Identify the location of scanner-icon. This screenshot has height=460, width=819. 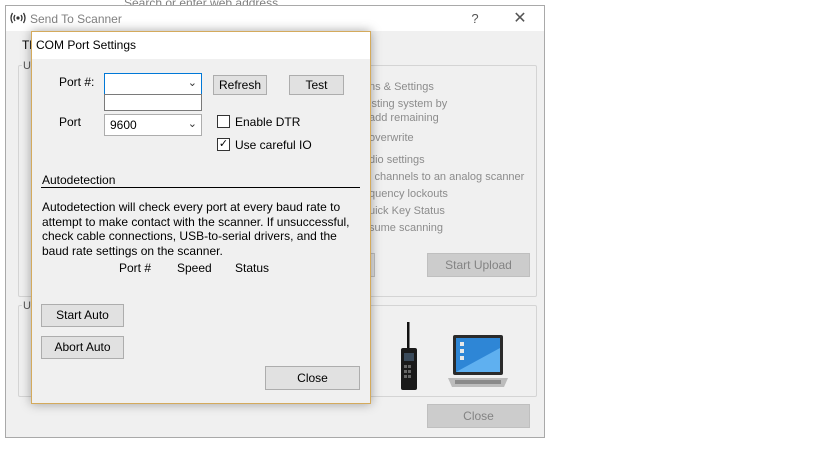
(409, 356).